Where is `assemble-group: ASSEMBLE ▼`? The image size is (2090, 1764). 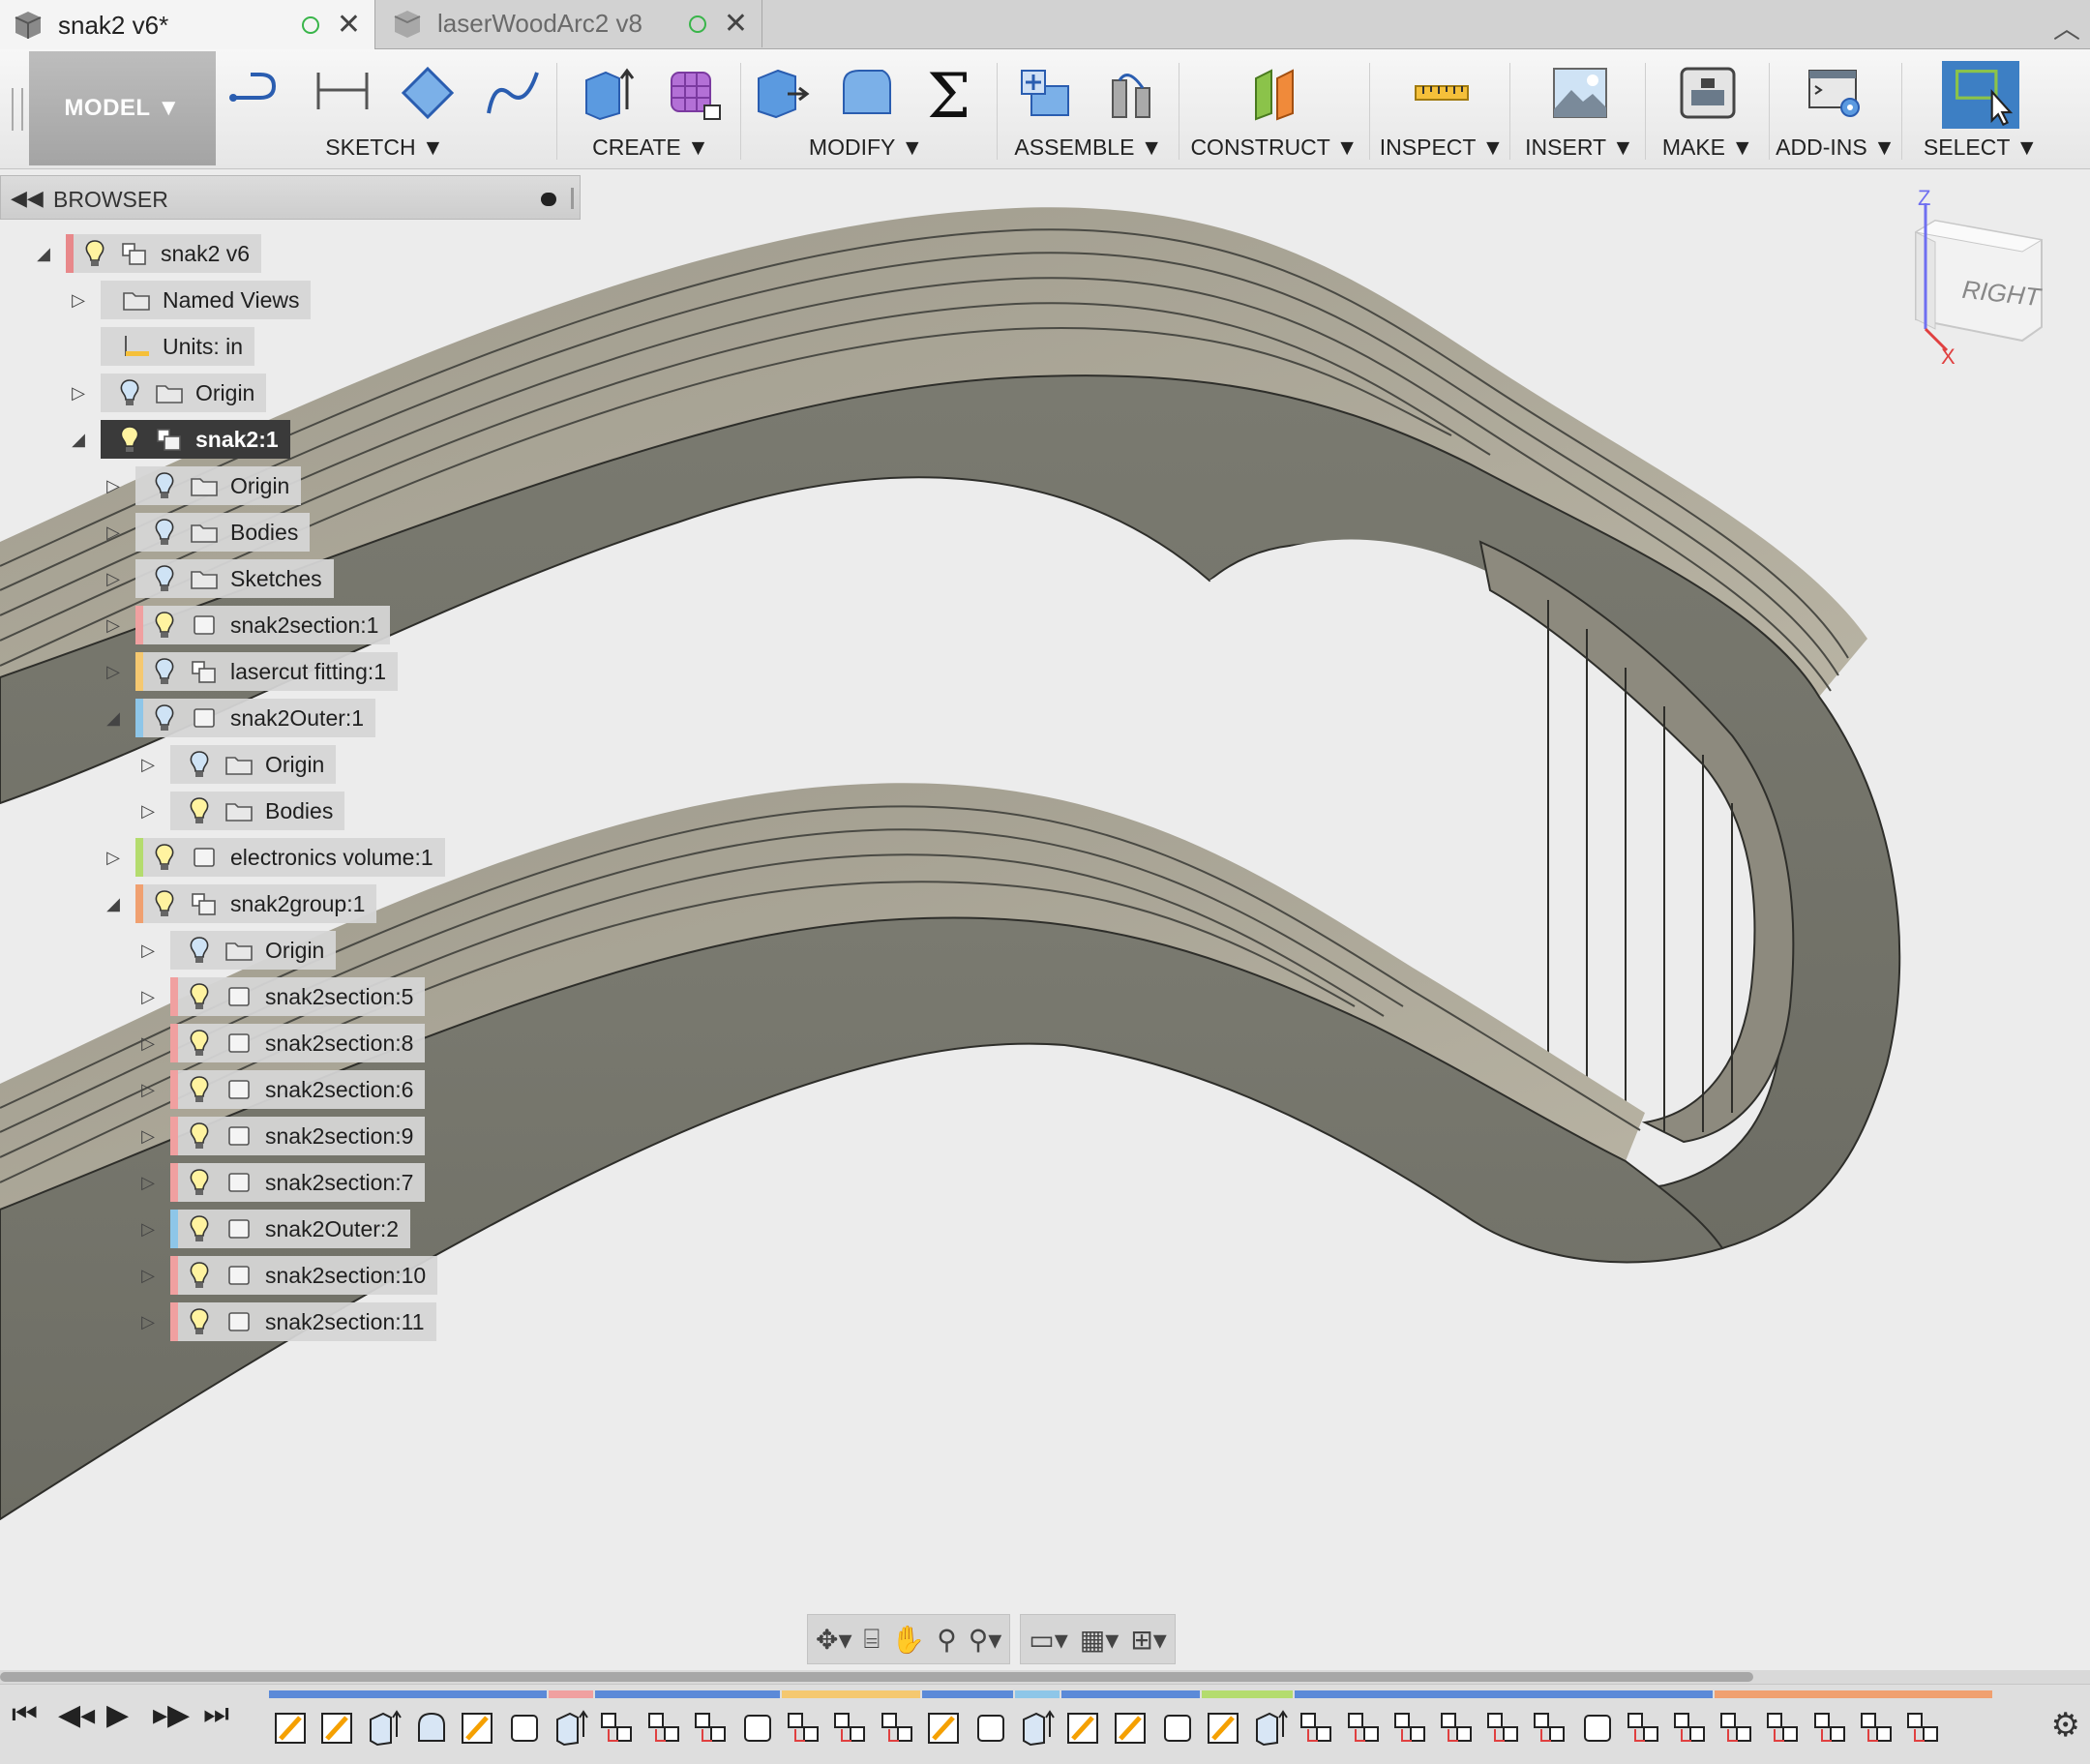
assemble-group: ASSEMBLE ▼ is located at coordinates (1088, 108).